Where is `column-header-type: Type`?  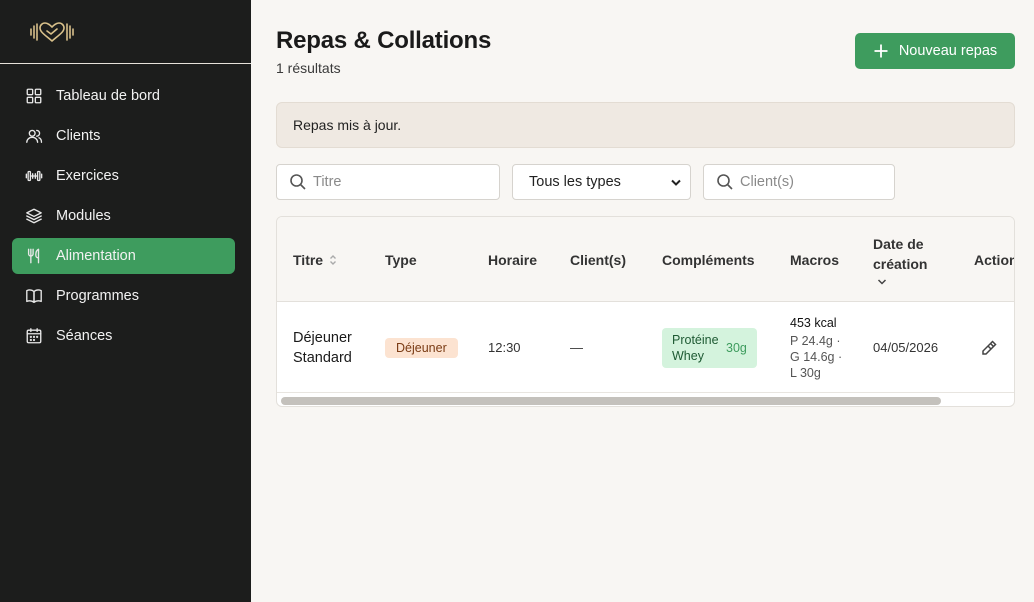 column-header-type: Type is located at coordinates (401, 259).